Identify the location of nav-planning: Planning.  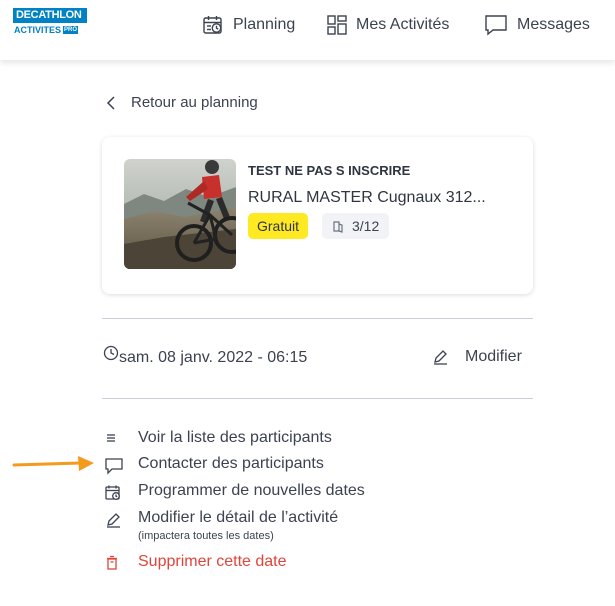
(248, 25).